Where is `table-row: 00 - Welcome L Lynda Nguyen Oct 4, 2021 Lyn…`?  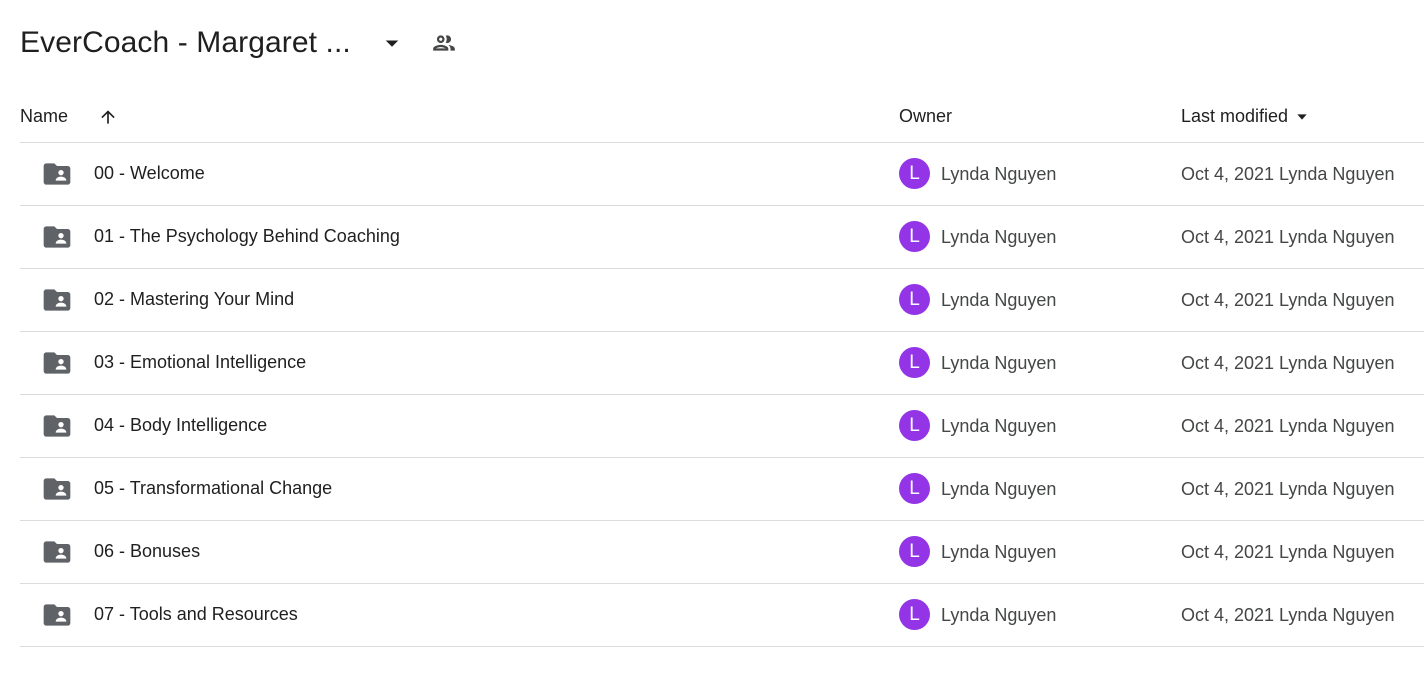
table-row: 00 - Welcome L Lynda Nguyen Oct 4, 2021 Lyn… is located at coordinates (722, 174).